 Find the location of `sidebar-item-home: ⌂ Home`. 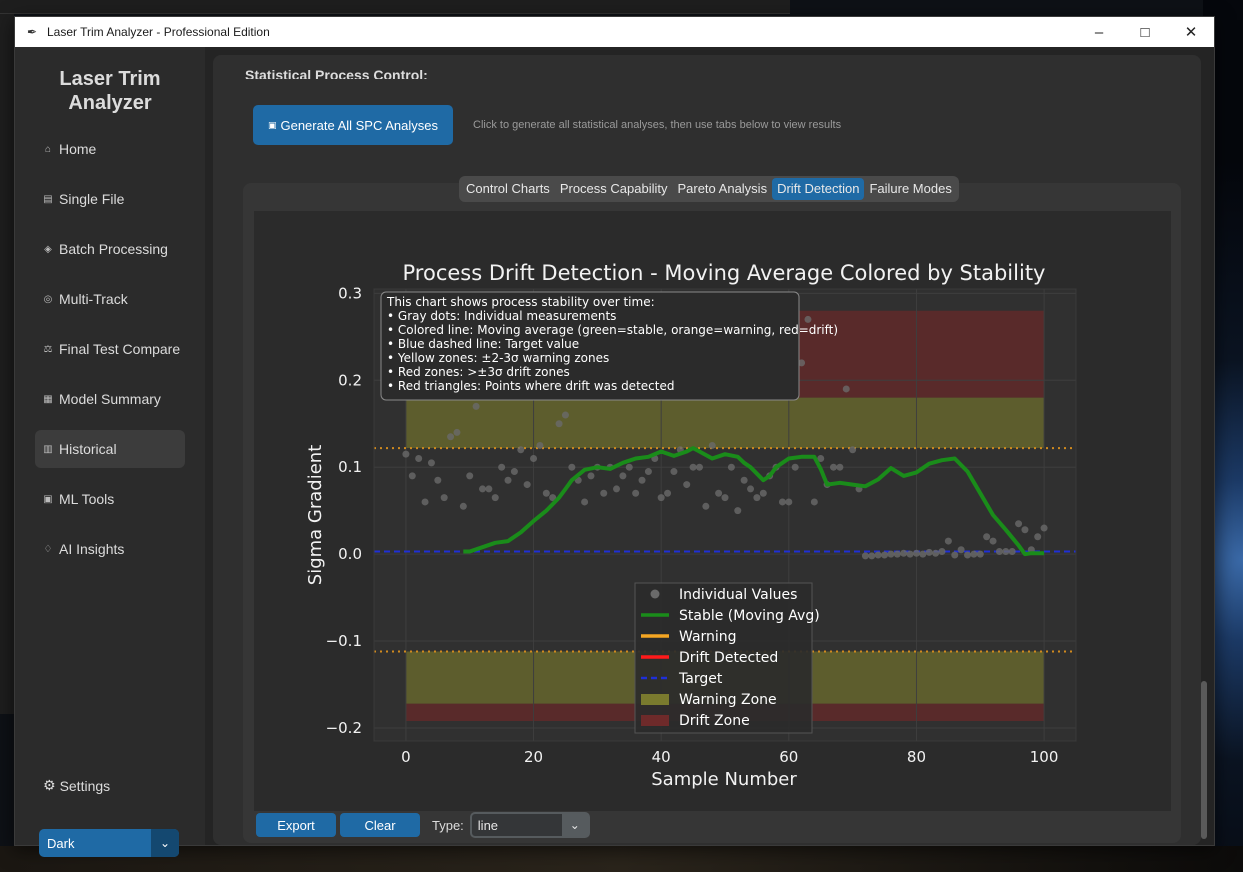

sidebar-item-home: ⌂ Home is located at coordinates (110, 149).